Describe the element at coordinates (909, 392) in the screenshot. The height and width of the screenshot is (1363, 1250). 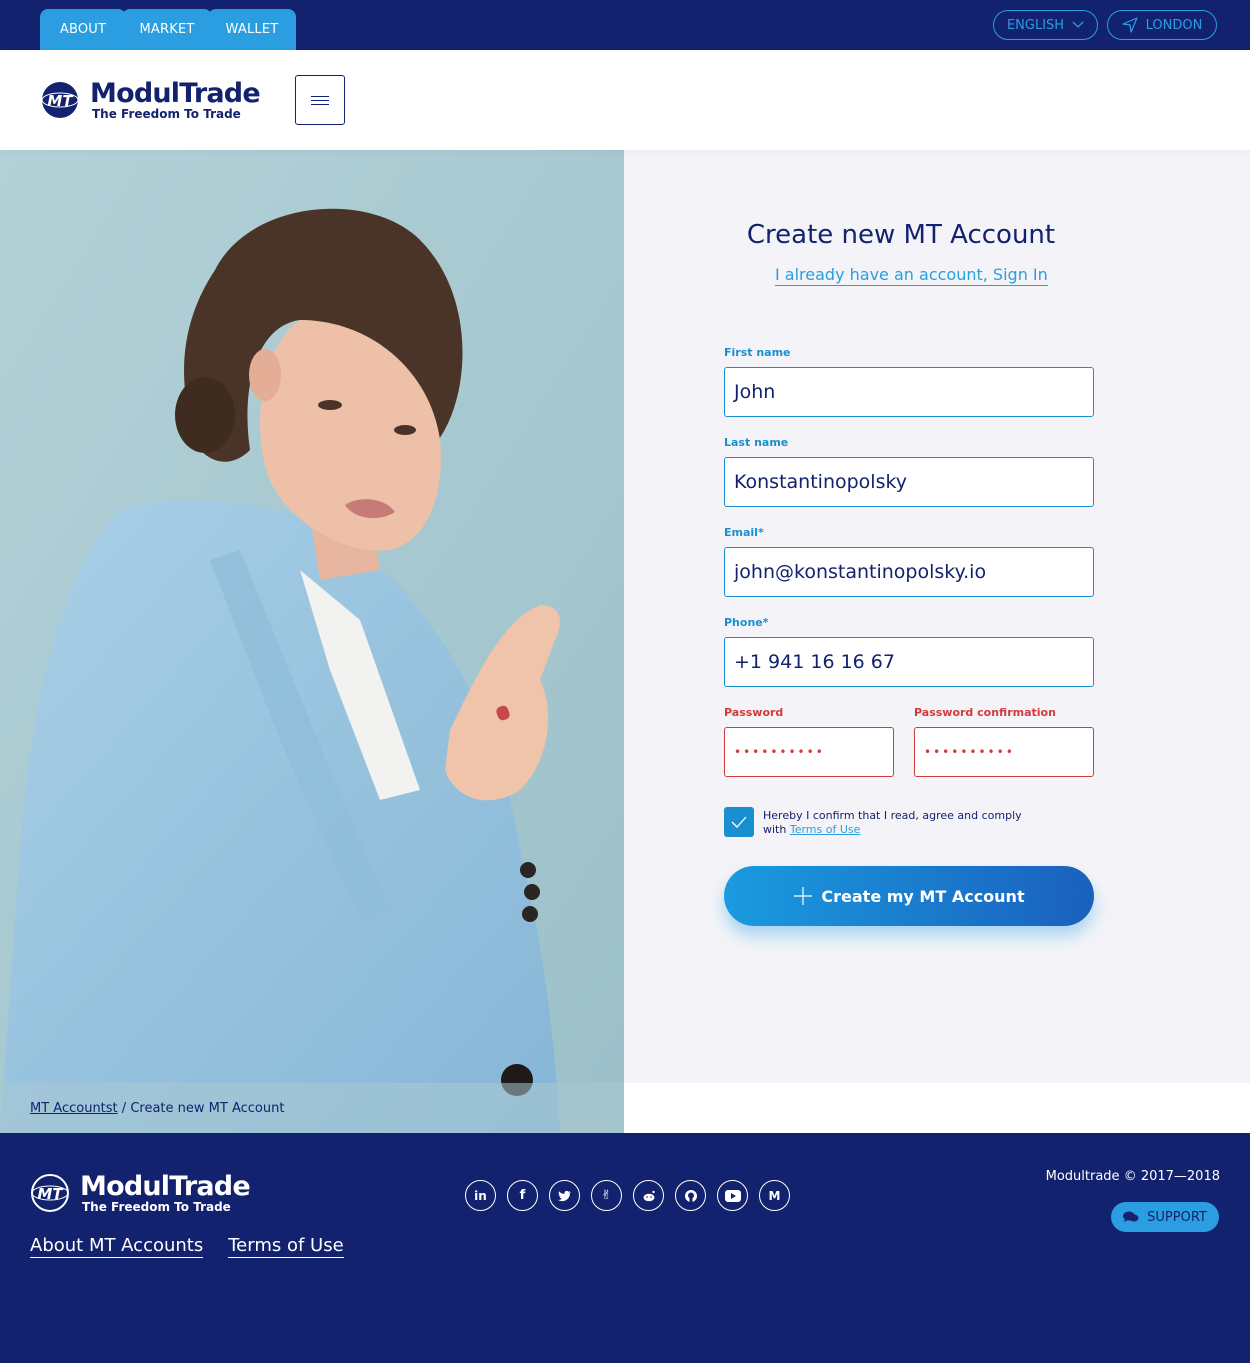
I see `first-name-field: John` at that location.